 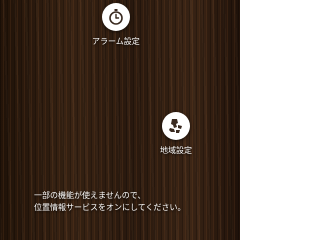 I want to click on region-settings-button: 地域設定, so click(x=176, y=134).